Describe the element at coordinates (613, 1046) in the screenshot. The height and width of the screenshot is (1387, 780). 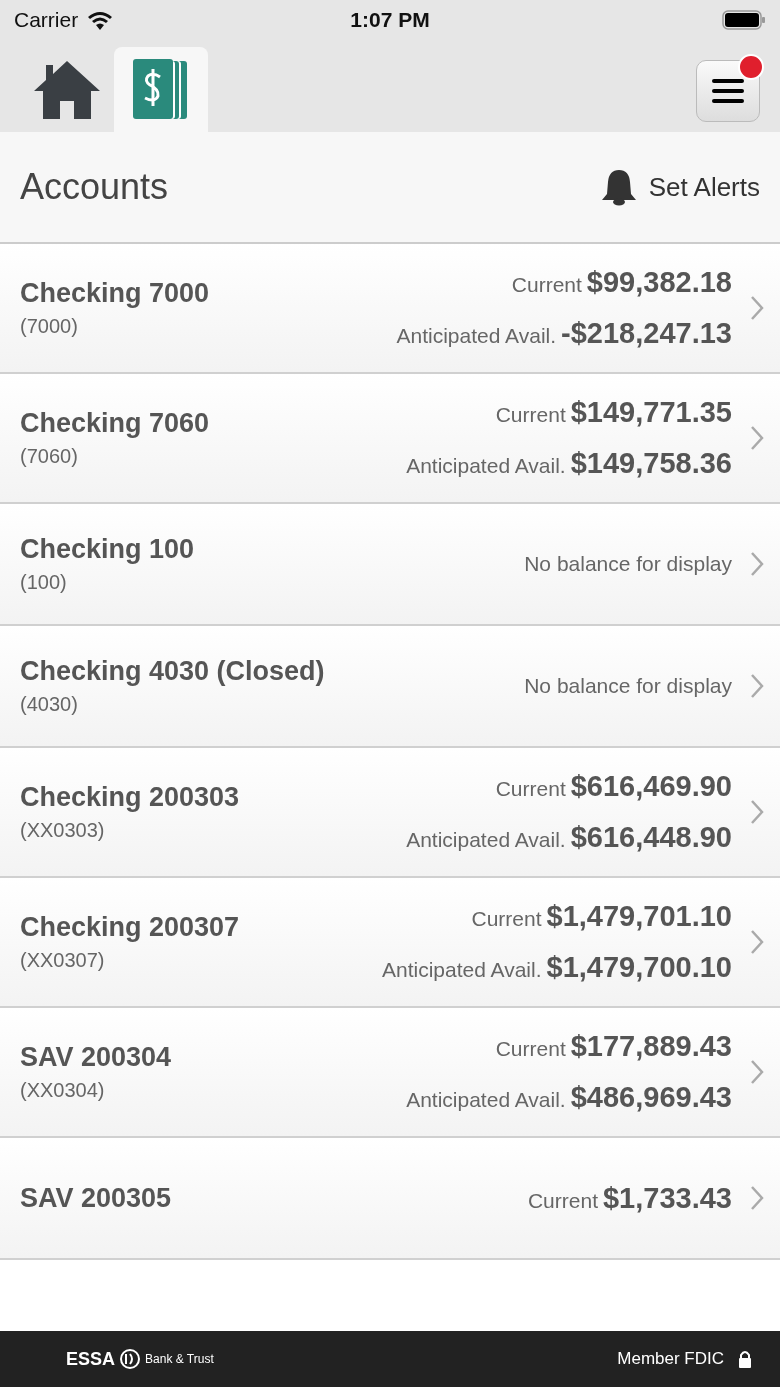
I see `balance-line: Current $177,889.43` at that location.